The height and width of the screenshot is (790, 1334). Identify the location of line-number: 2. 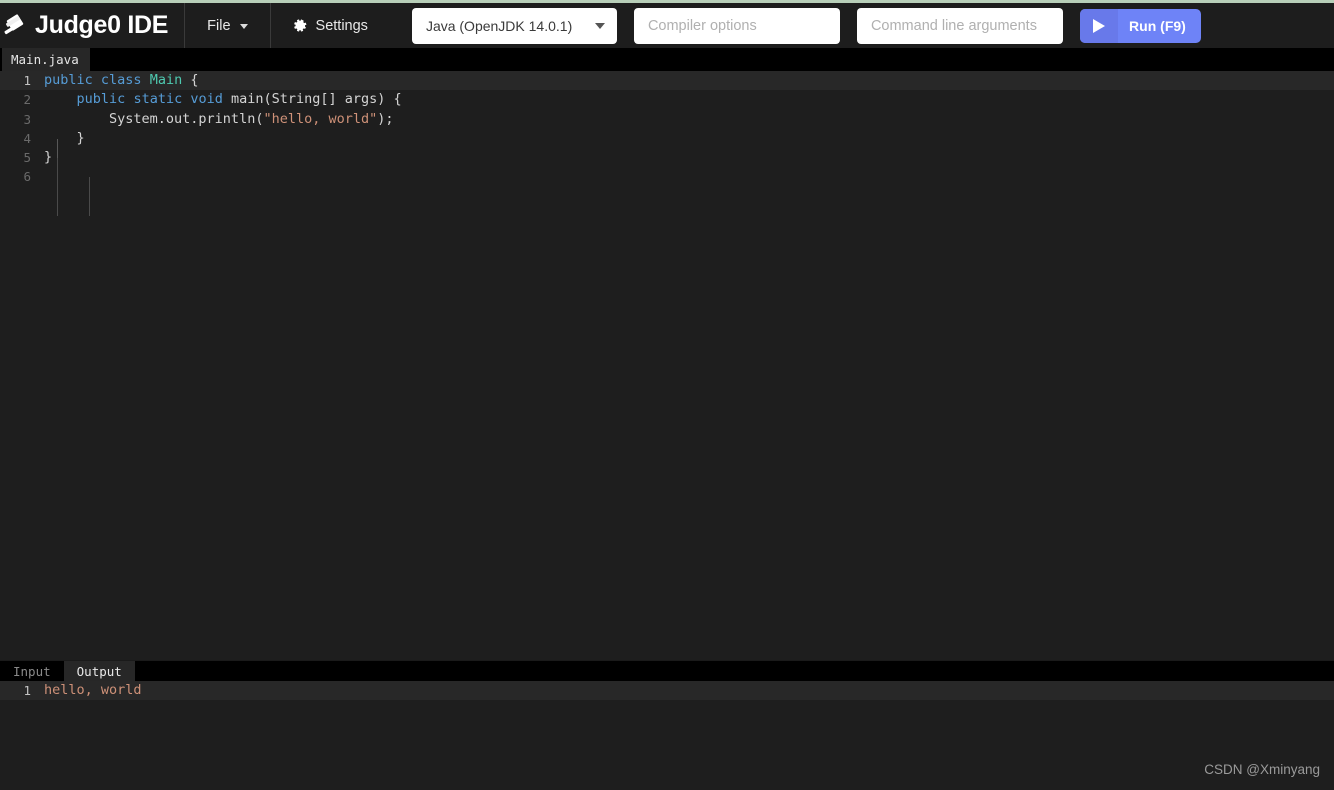
(27, 100).